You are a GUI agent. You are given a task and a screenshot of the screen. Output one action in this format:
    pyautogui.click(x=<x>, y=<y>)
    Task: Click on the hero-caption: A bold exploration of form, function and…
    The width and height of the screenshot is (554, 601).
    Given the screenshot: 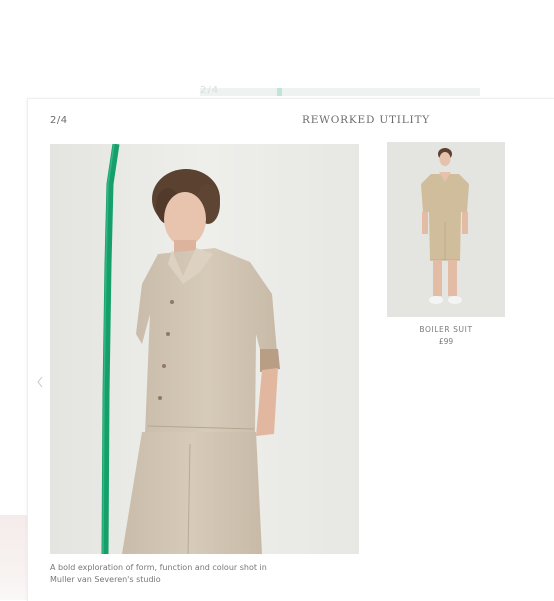 What is the action you would take?
    pyautogui.click(x=158, y=573)
    